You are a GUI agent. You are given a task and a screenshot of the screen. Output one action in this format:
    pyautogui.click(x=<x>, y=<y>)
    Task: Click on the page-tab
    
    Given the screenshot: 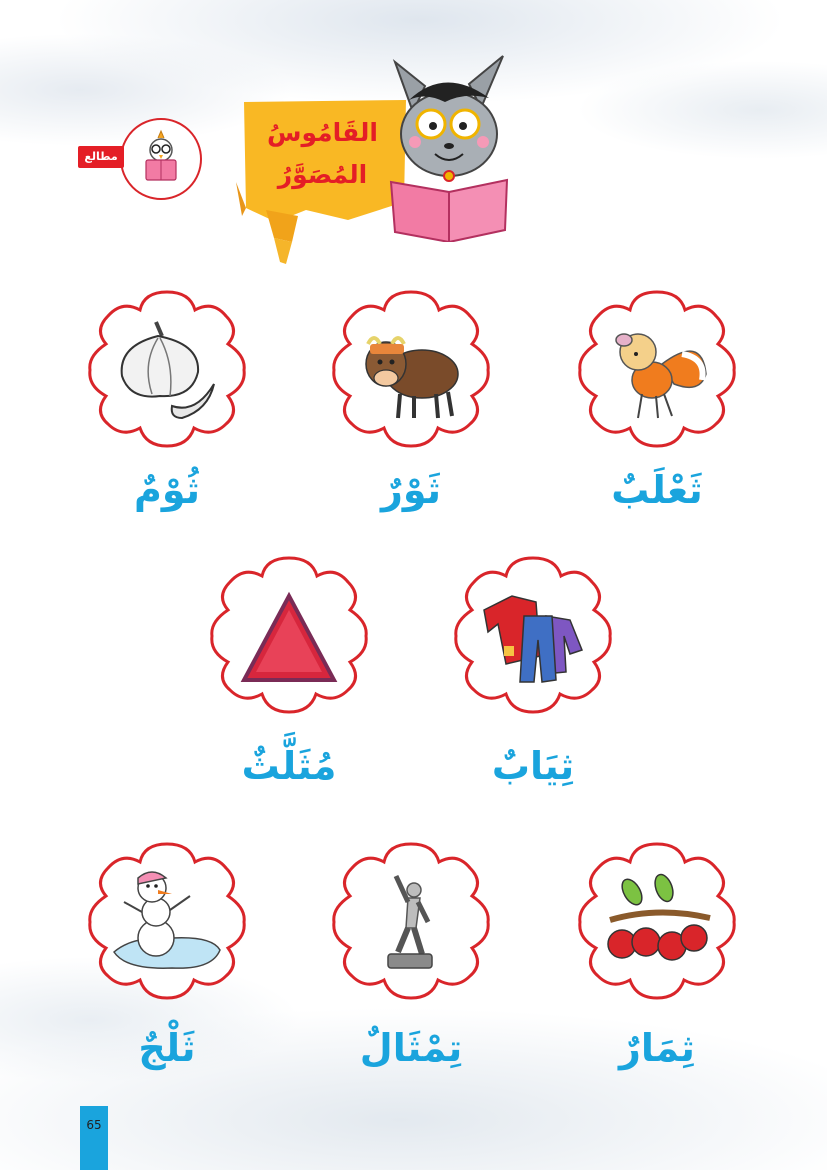 What is the action you would take?
    pyautogui.click(x=94, y=1138)
    